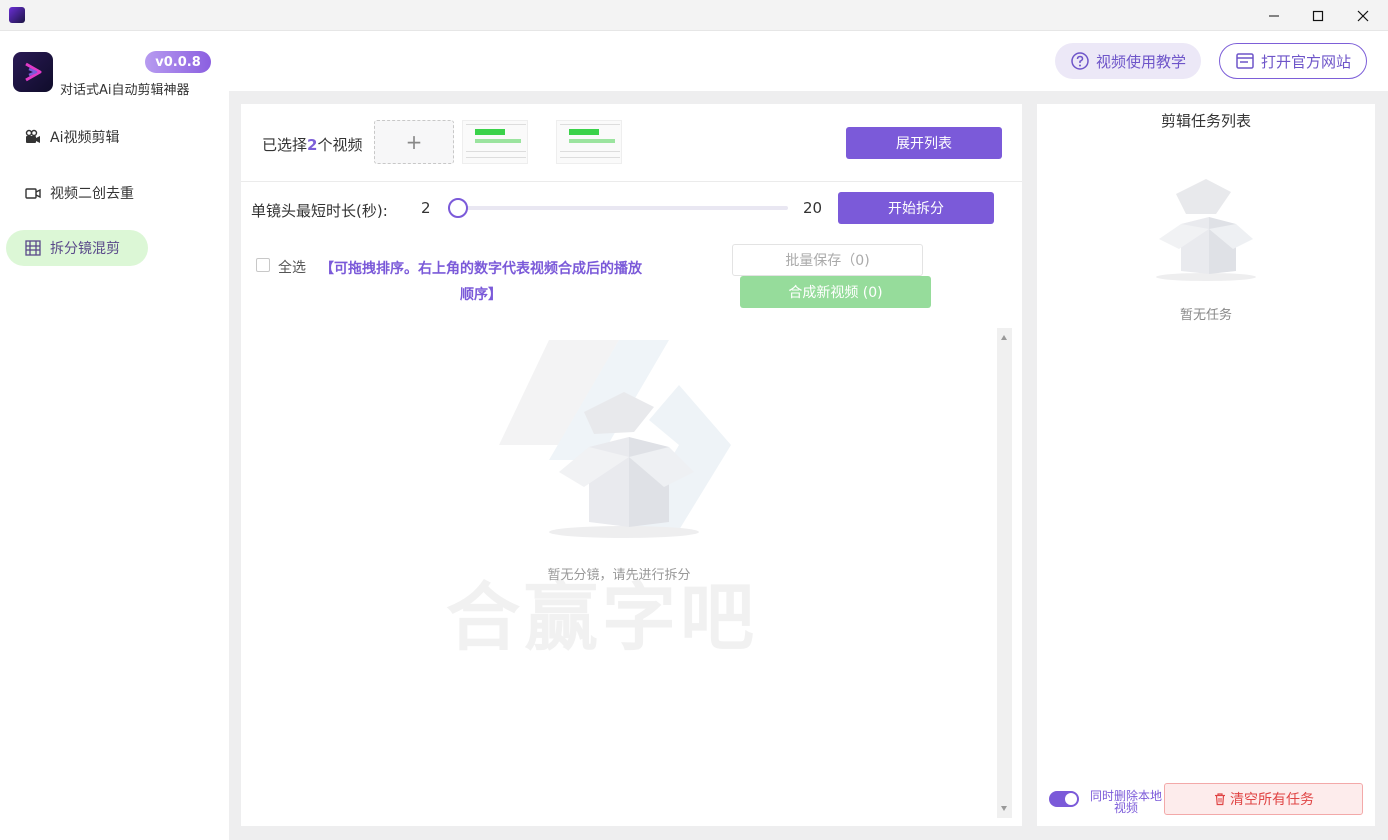  I want to click on batch-save-button: 批量保存（0), so click(827, 260).